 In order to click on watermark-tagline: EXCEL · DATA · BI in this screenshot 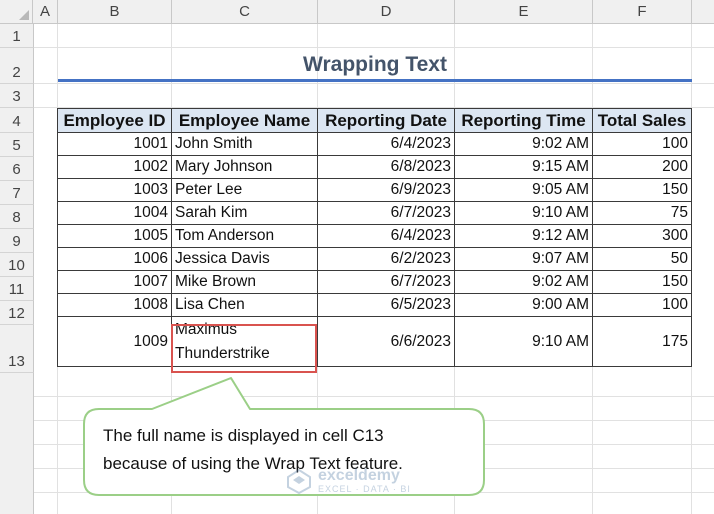, I will do `click(364, 489)`.